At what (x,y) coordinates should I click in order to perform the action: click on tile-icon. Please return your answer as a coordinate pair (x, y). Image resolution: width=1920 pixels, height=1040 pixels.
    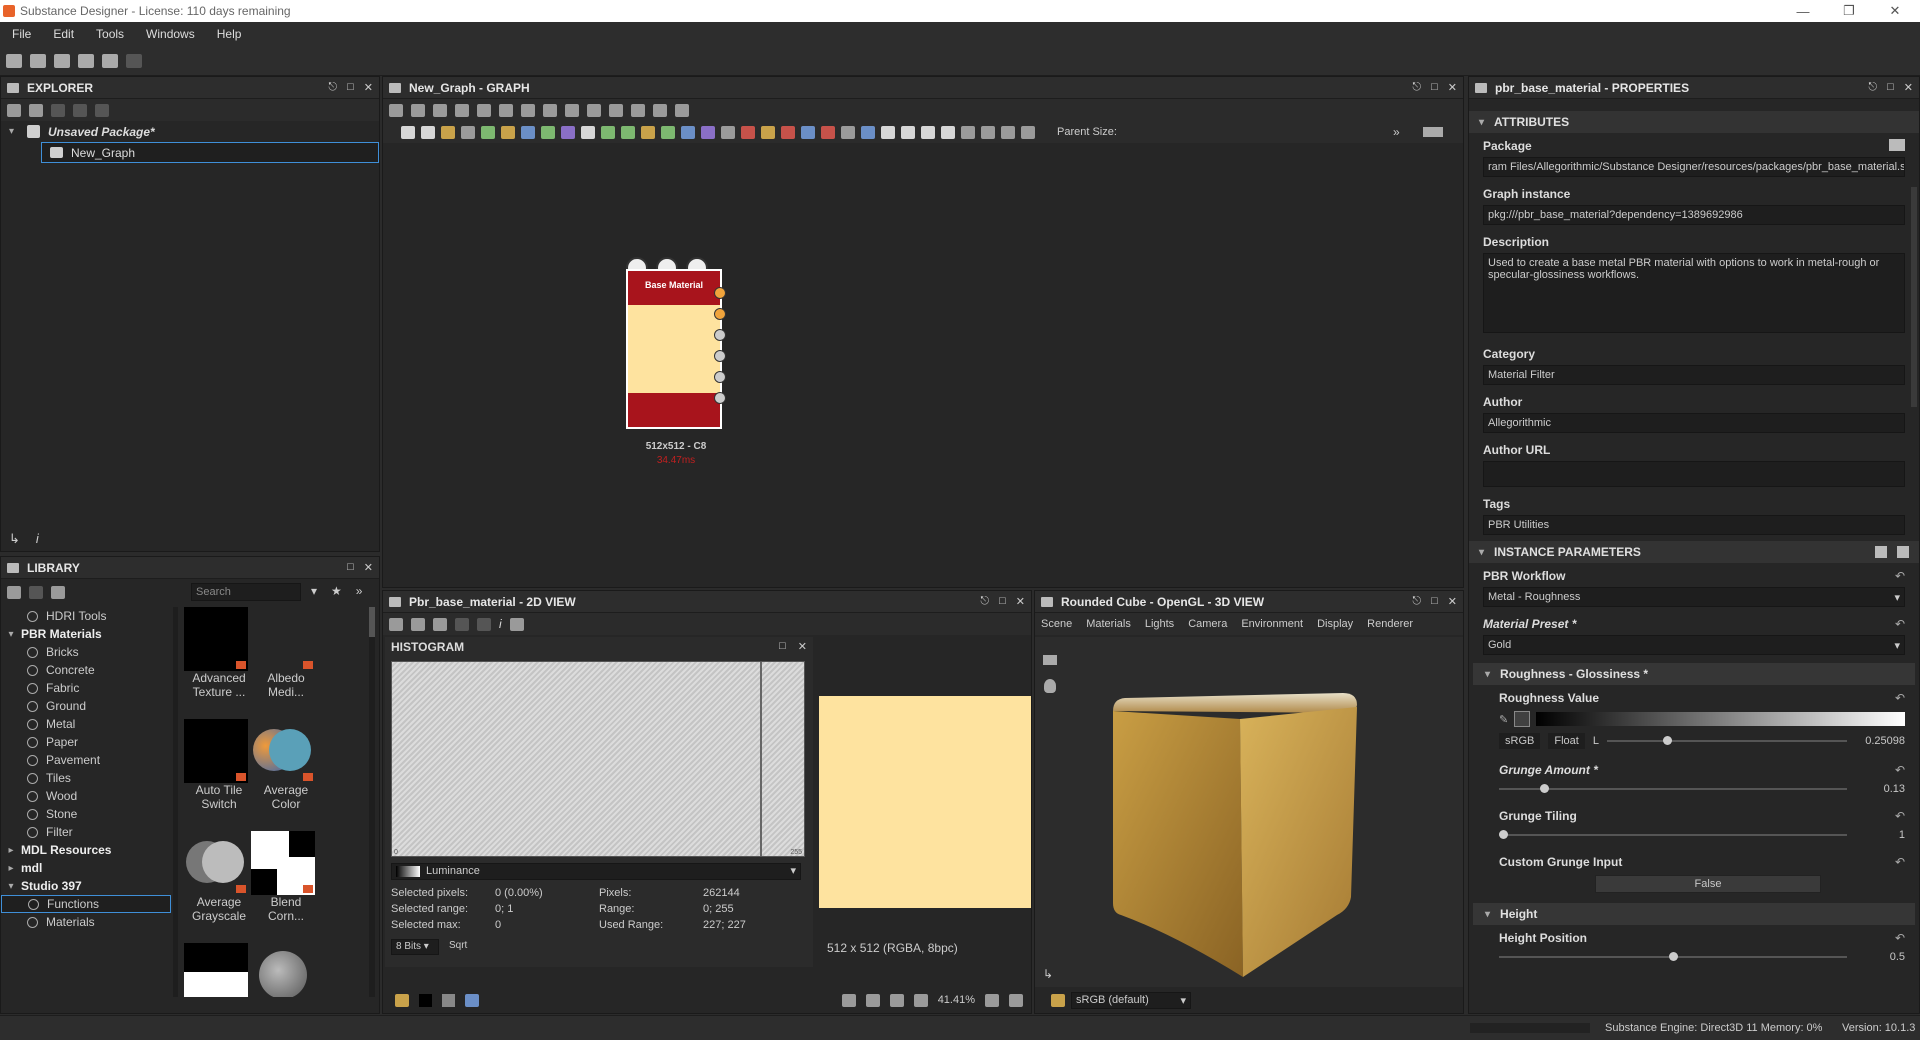
    Looking at the image, I should click on (462, 624).